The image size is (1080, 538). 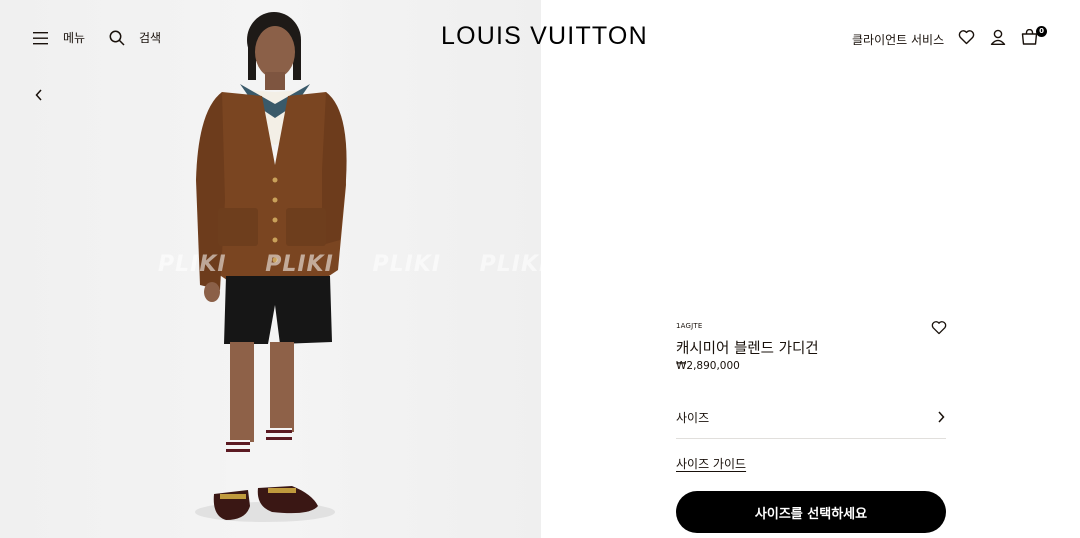 I want to click on user-icon, so click(x=998, y=37).